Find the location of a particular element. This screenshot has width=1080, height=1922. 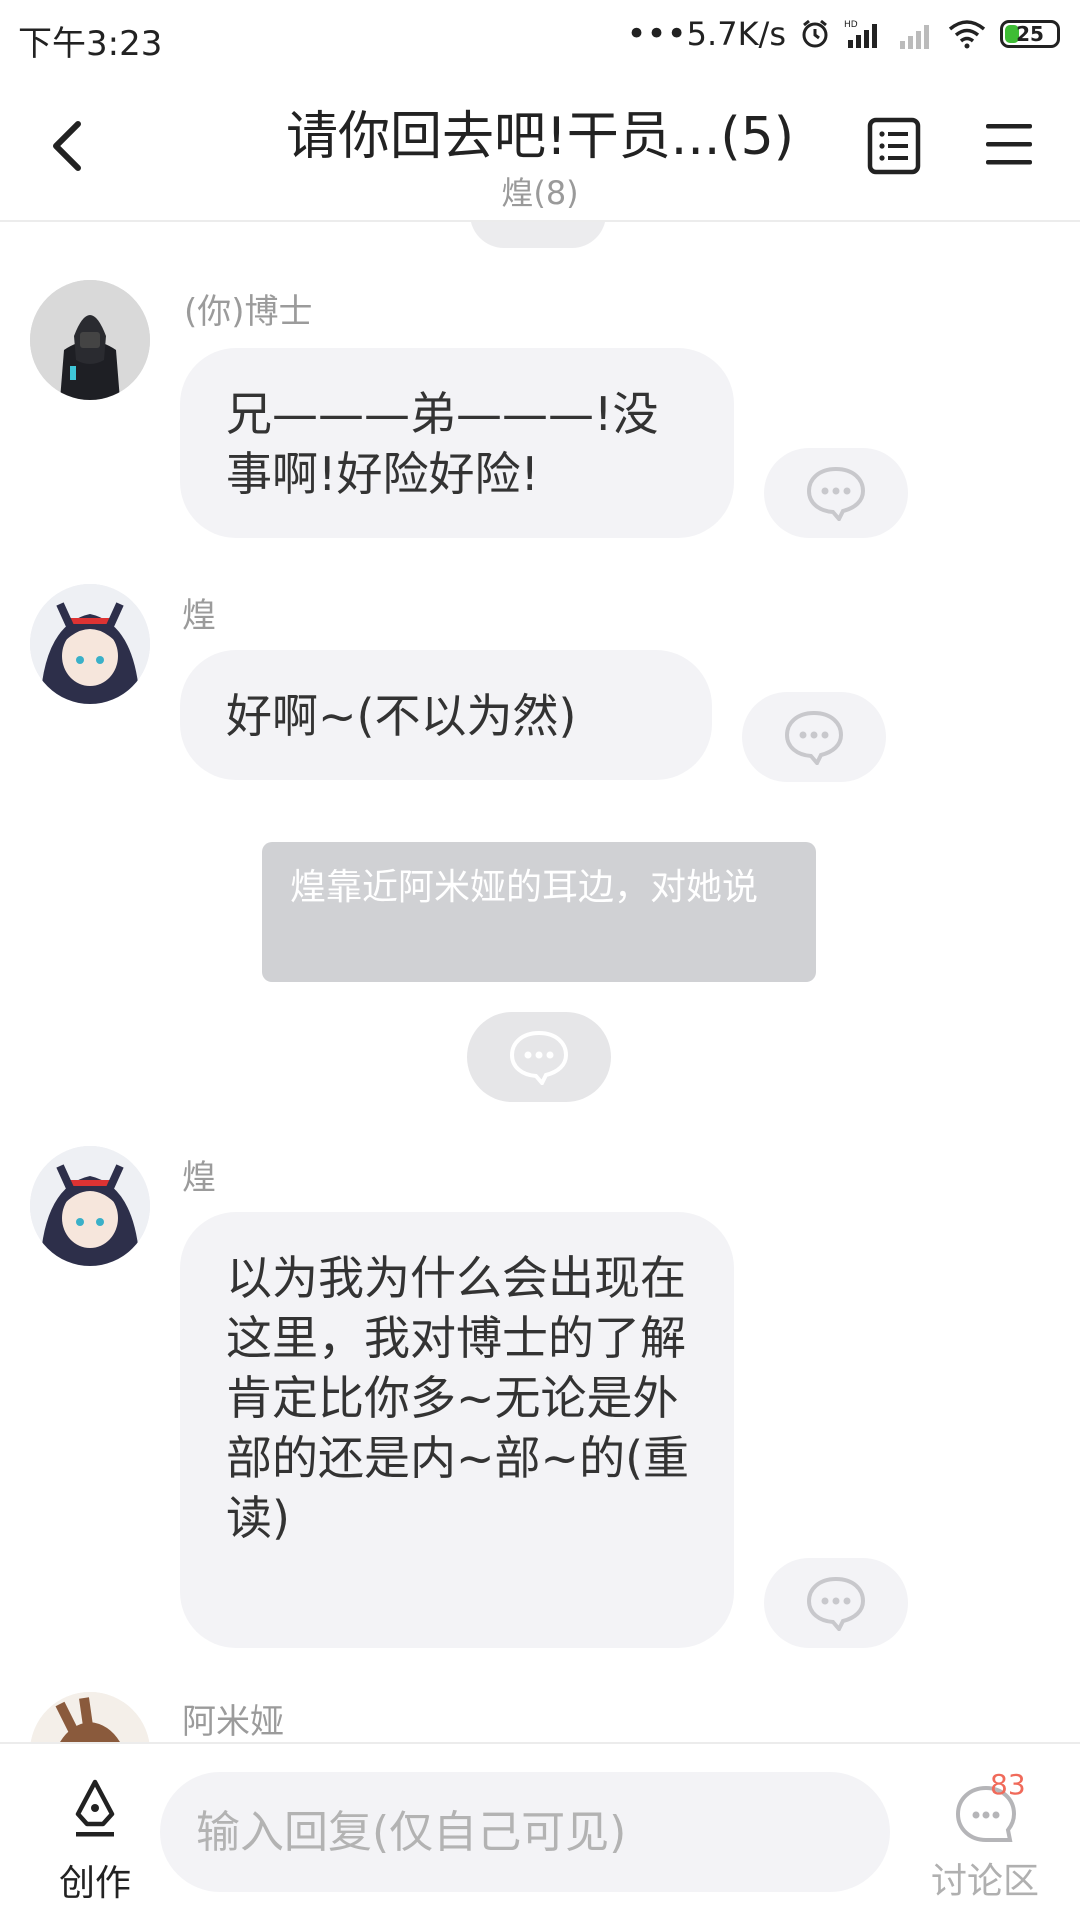

amiya-avatar-image is located at coordinates (90, 1717).